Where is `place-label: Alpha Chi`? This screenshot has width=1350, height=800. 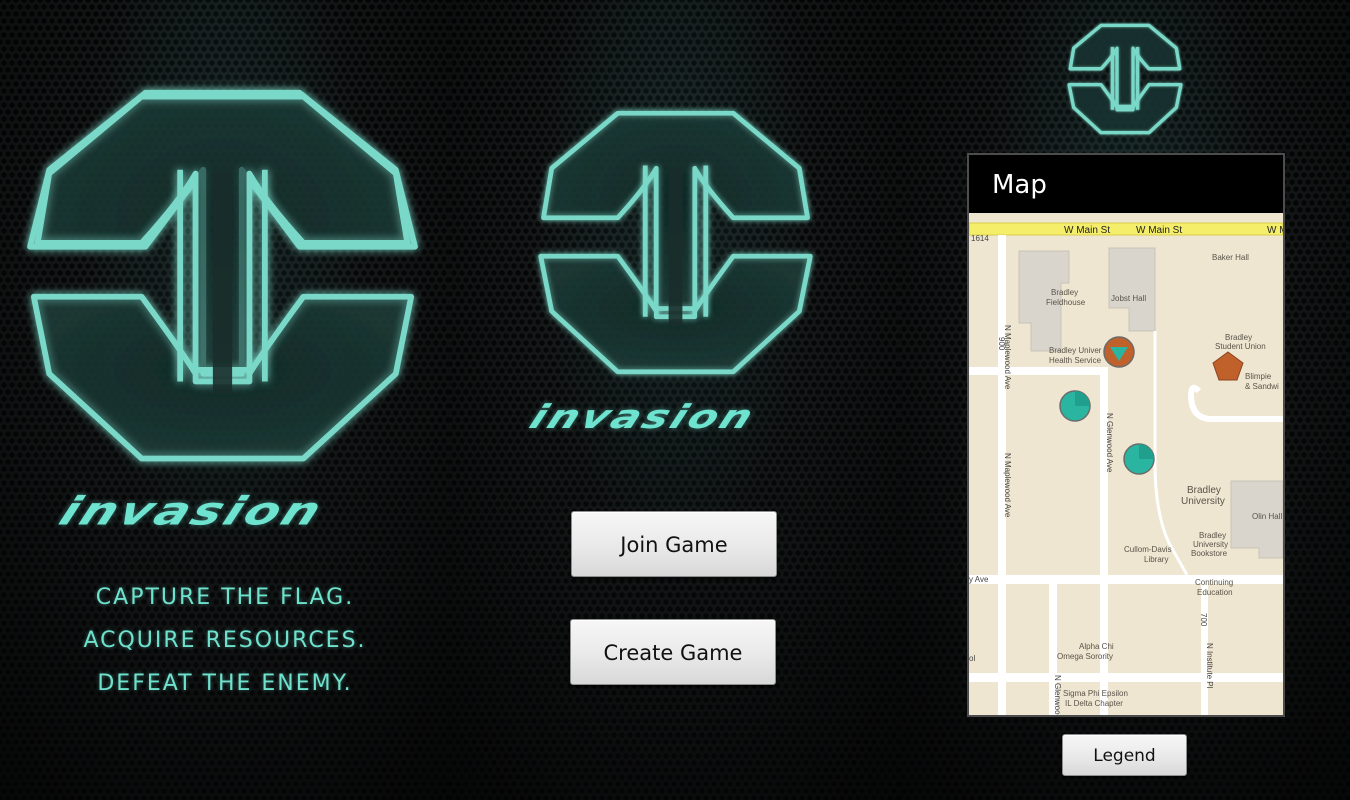
place-label: Alpha Chi is located at coordinates (1096, 646).